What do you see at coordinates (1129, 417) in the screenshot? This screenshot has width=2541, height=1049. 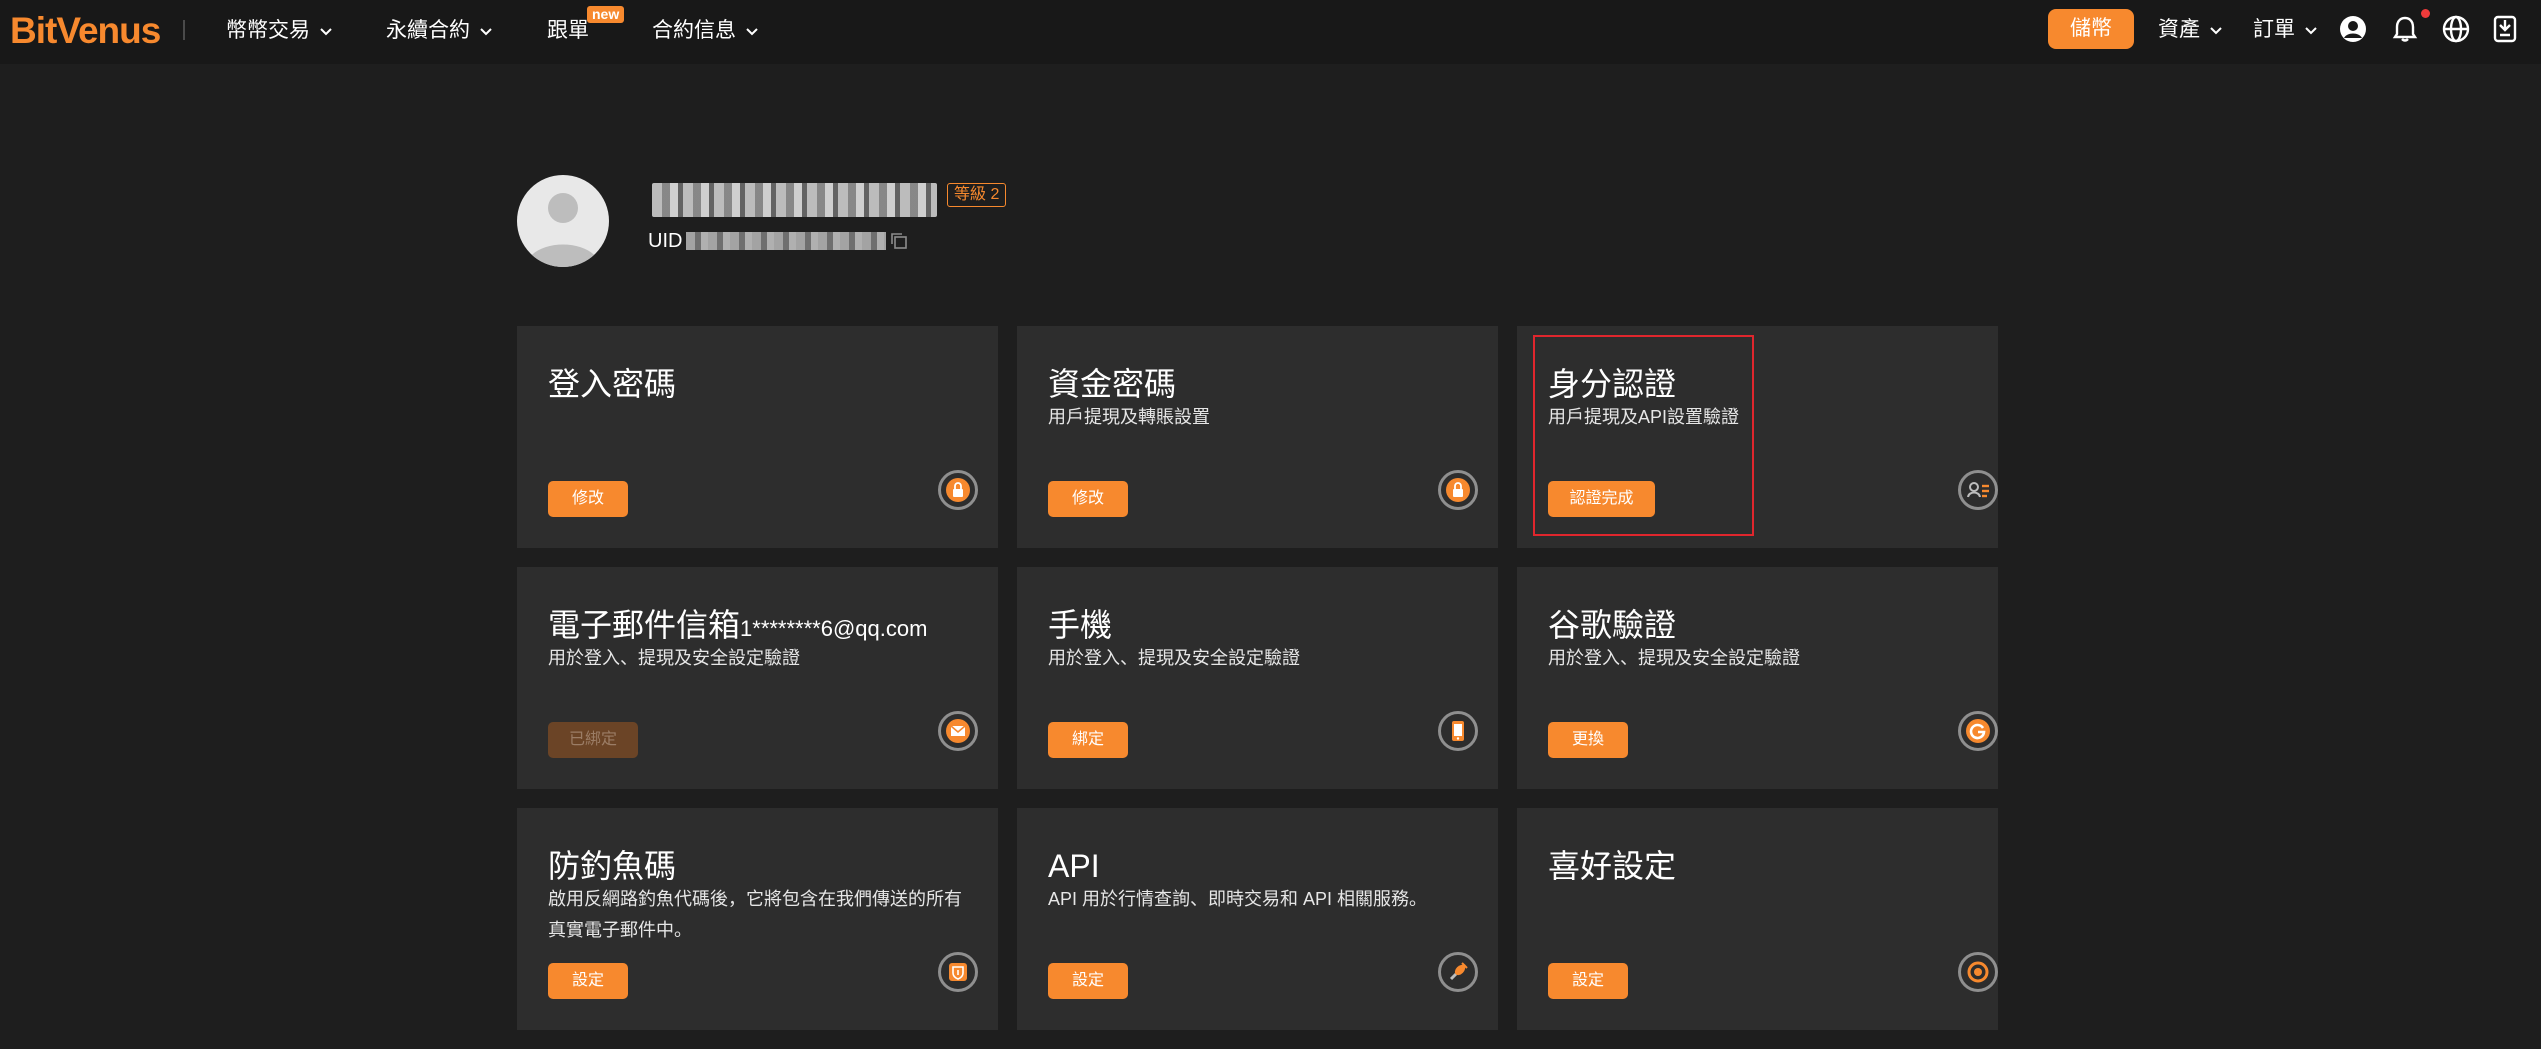 I see `card-description: 用戶提現及轉賬設置` at bounding box center [1129, 417].